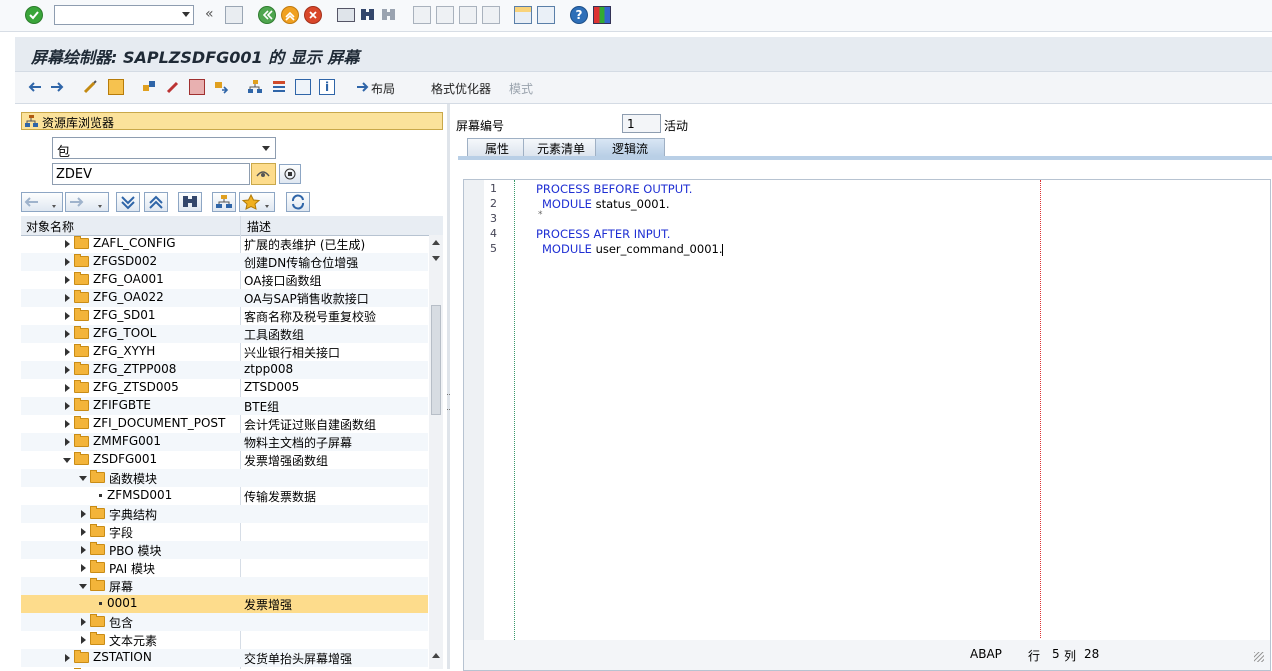 The width and height of the screenshot is (1272, 671). Describe the element at coordinates (224, 514) in the screenshot. I see `tree-row: 字典结构` at that location.